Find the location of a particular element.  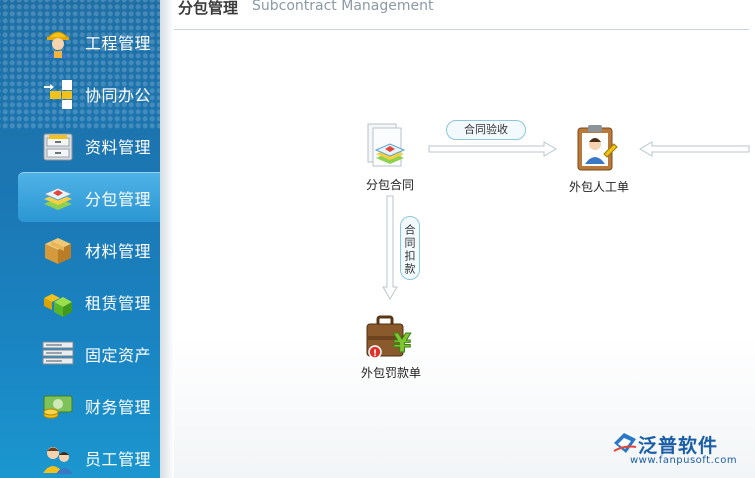

sidebar-item-finance: 财务管理 is located at coordinates (80, 405).